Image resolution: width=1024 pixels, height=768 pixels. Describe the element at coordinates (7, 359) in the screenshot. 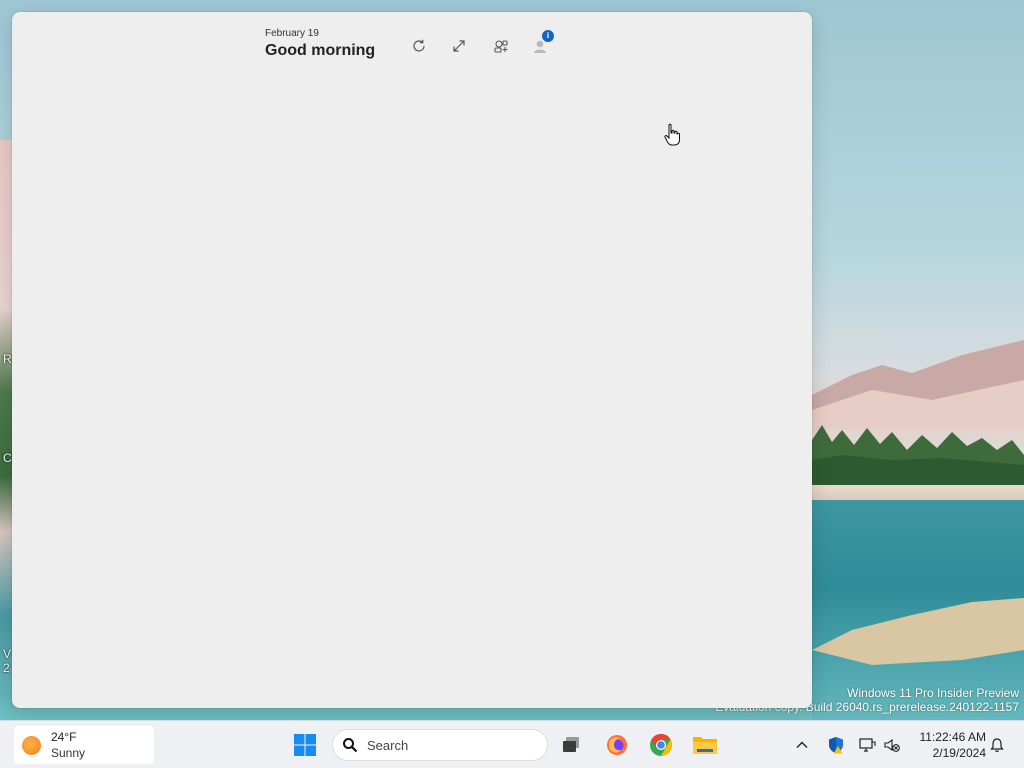

I see `desktop-icon-label-fragment: R` at that location.